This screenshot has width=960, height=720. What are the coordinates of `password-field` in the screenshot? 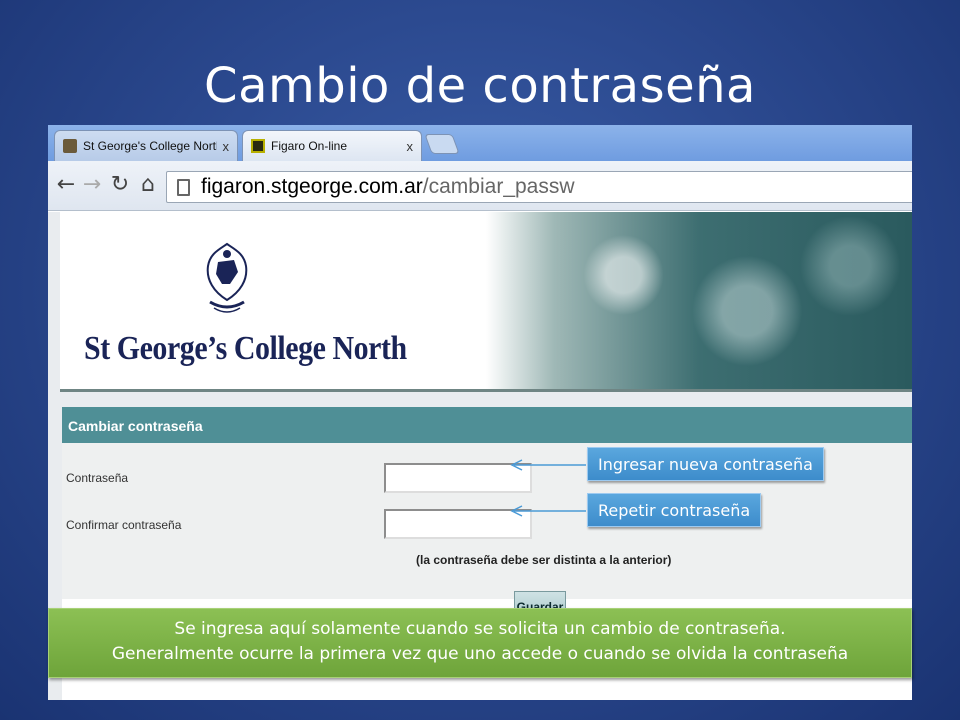 It's located at (458, 478).